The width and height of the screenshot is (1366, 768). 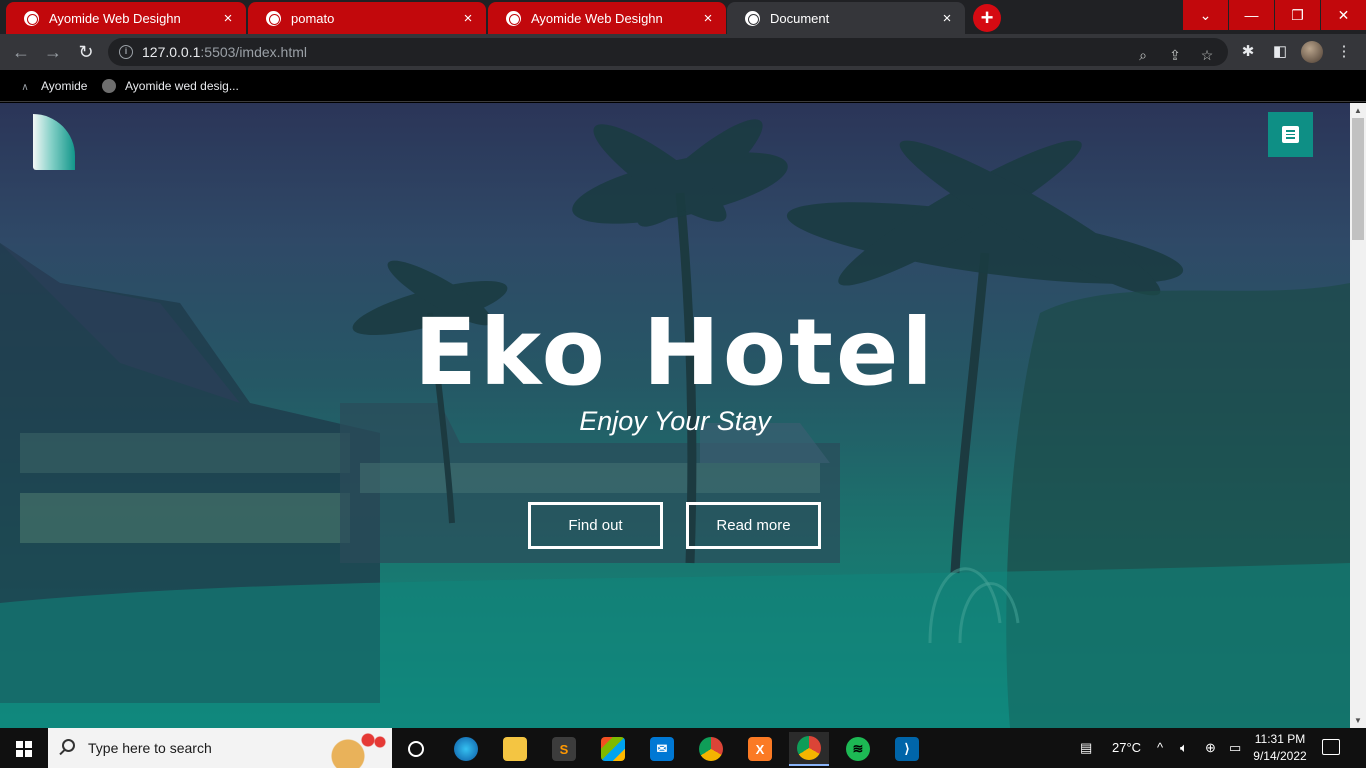 I want to click on browser-toolbar: ← → ↻ i 127.0.0.1:5503/imdex.html ⌕ ⇪ ☆, so click(x=683, y=52).